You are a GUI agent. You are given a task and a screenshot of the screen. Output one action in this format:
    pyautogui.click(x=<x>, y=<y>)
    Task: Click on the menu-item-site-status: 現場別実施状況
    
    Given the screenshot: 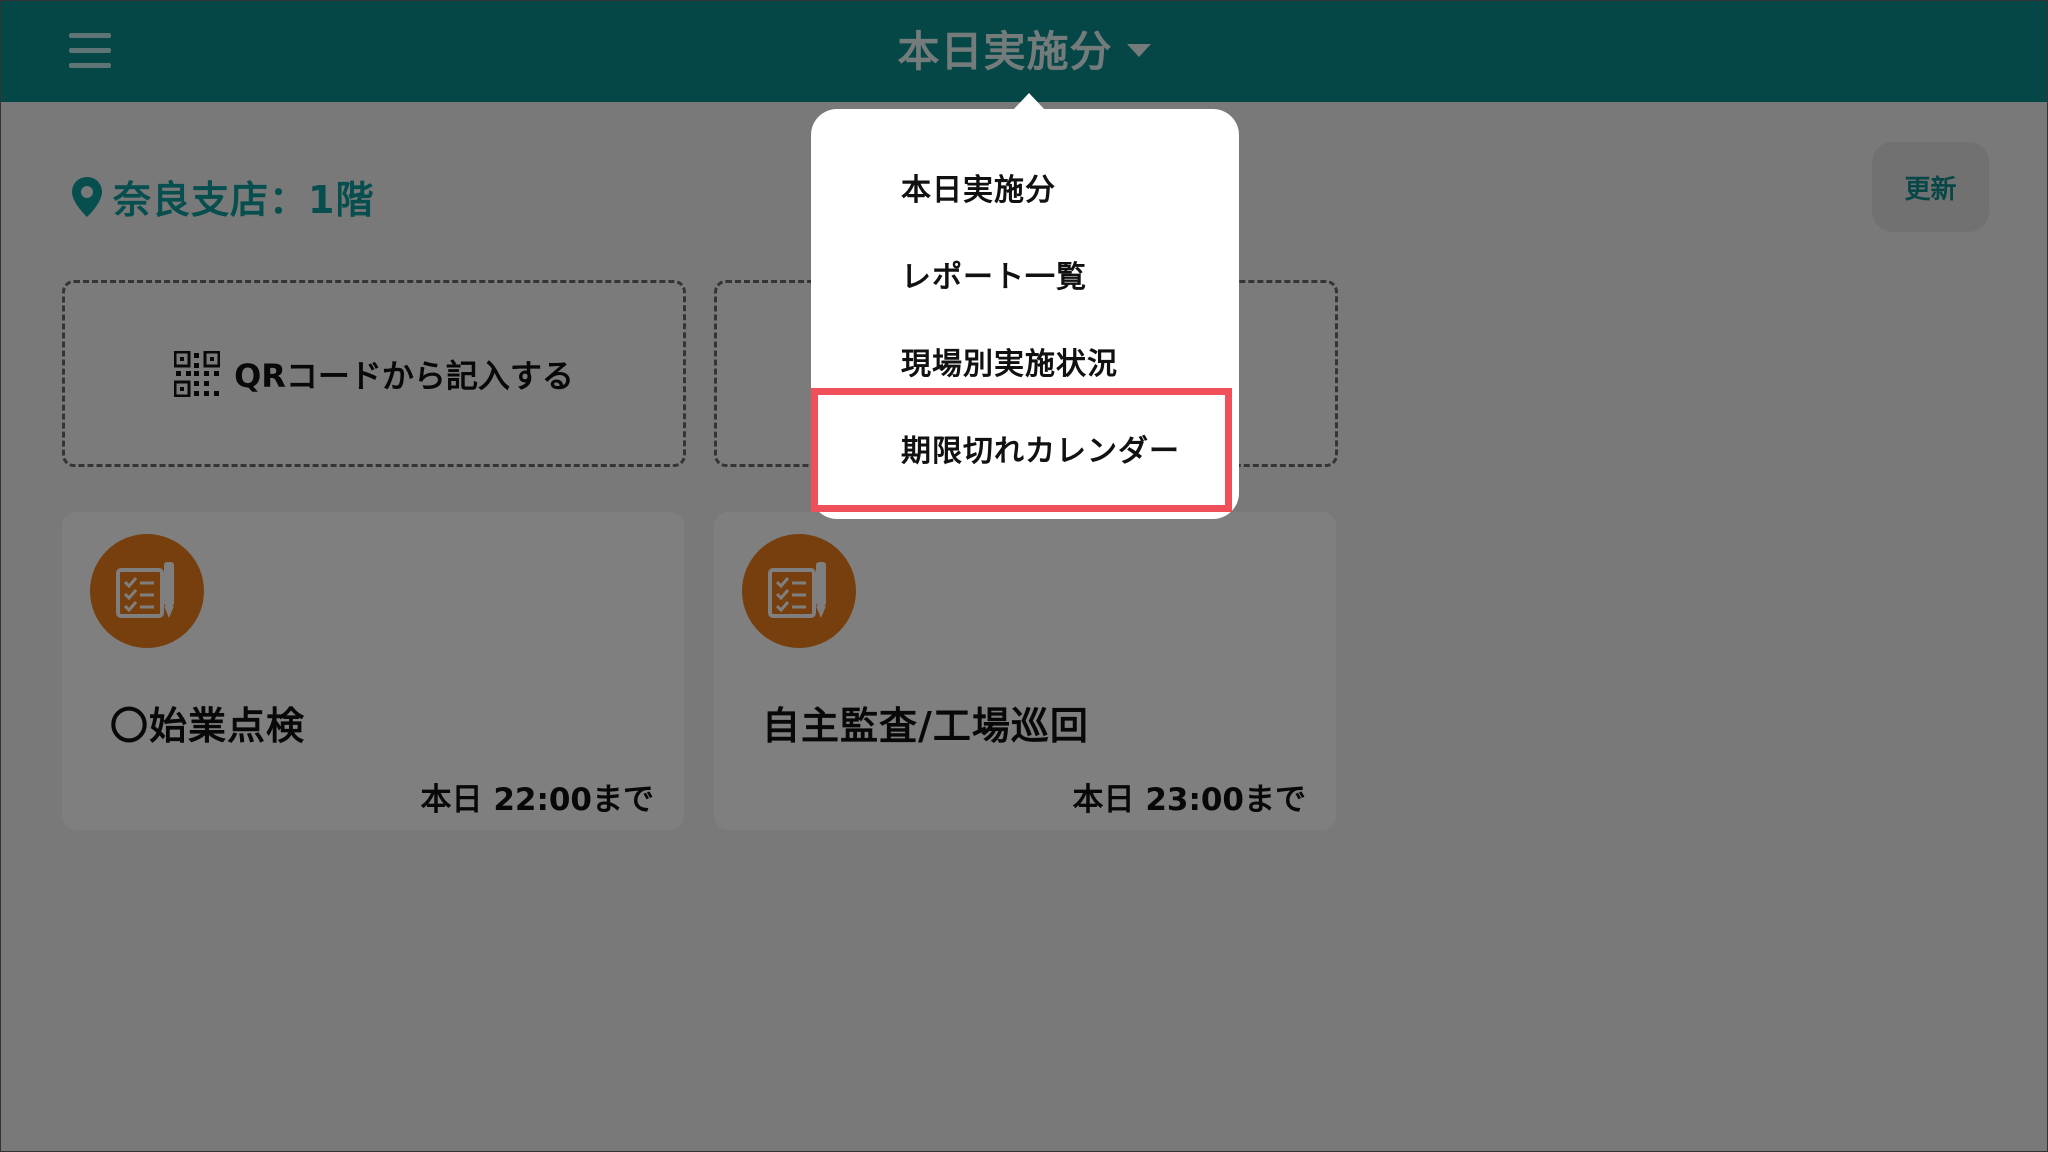 What is the action you would take?
    pyautogui.click(x=1009, y=361)
    